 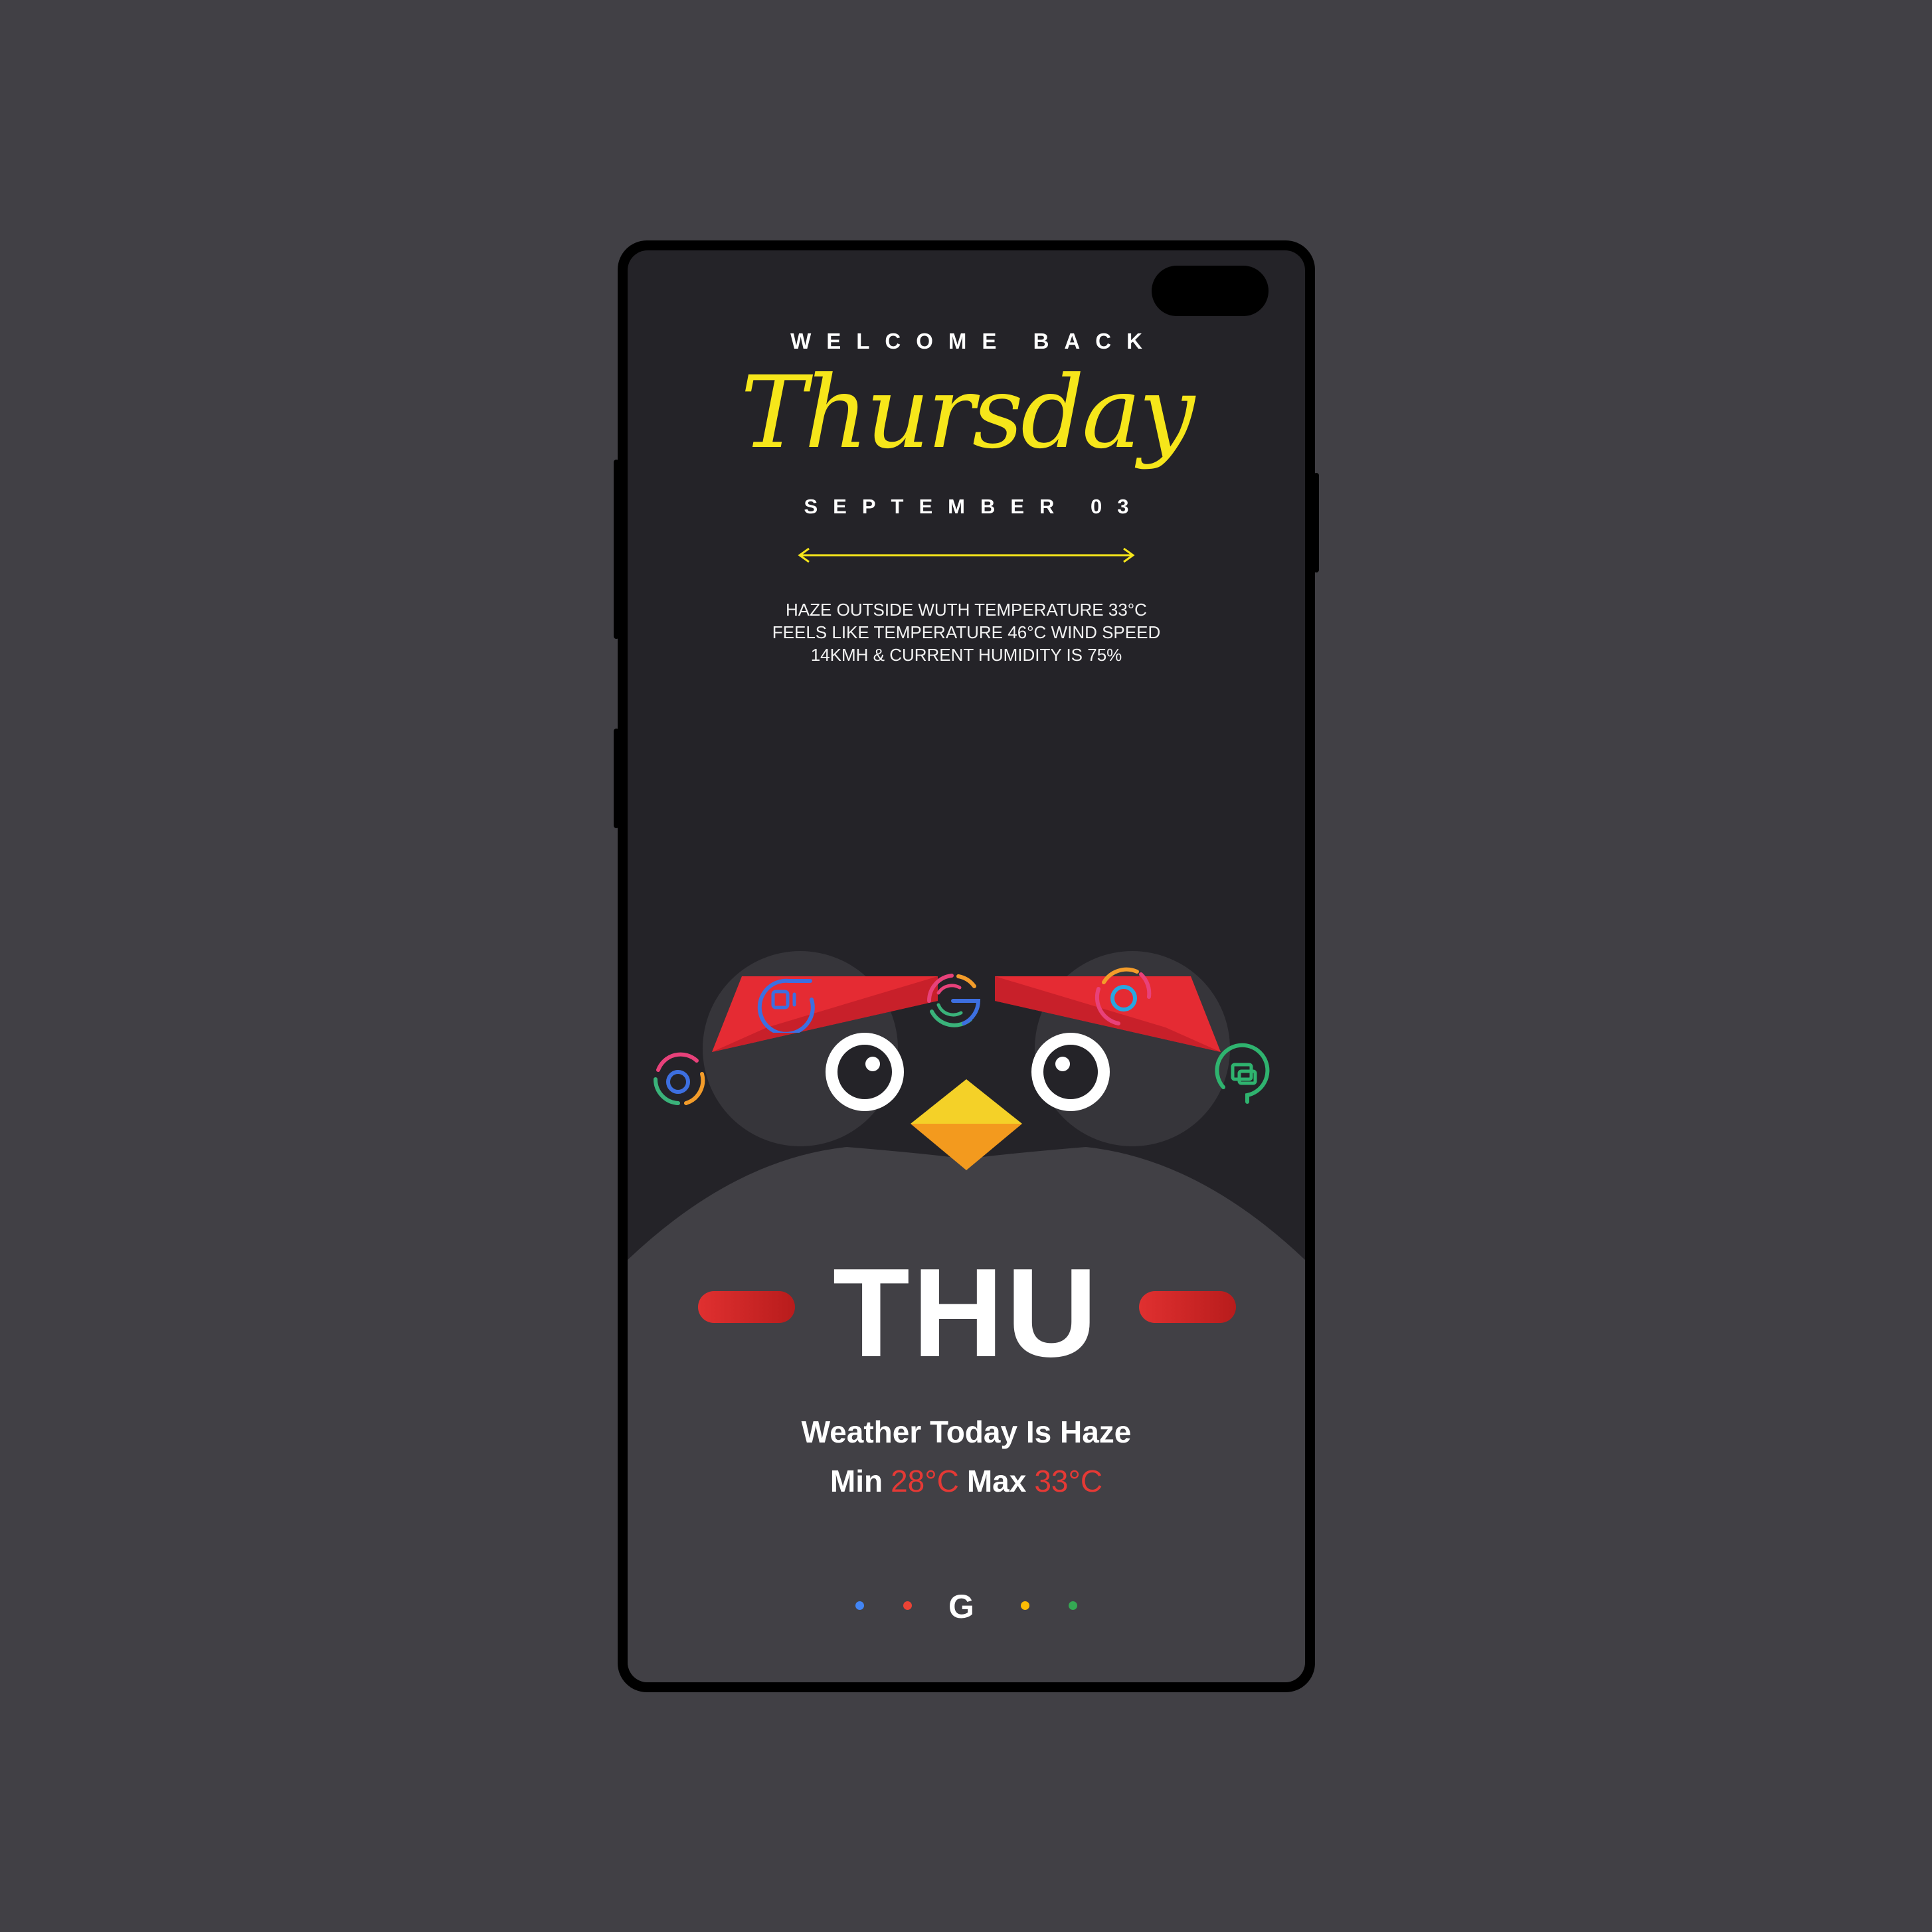 I want to click on max-value: 33°C, so click(x=1068, y=1481).